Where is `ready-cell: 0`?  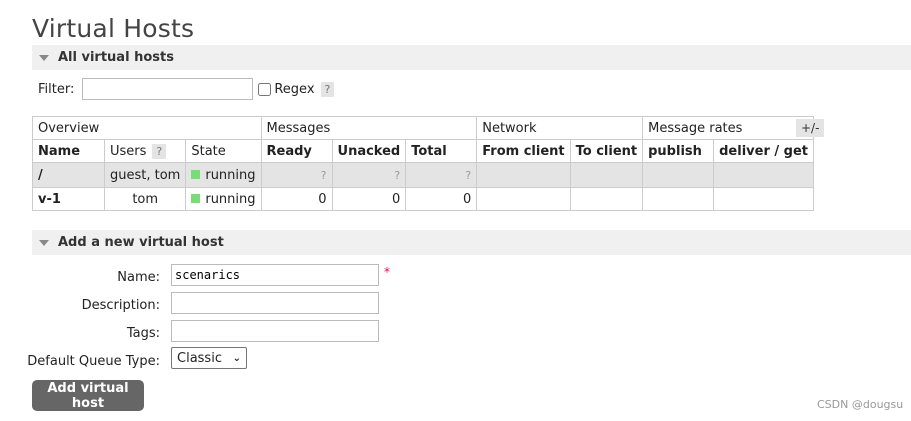 ready-cell: 0 is located at coordinates (296, 199).